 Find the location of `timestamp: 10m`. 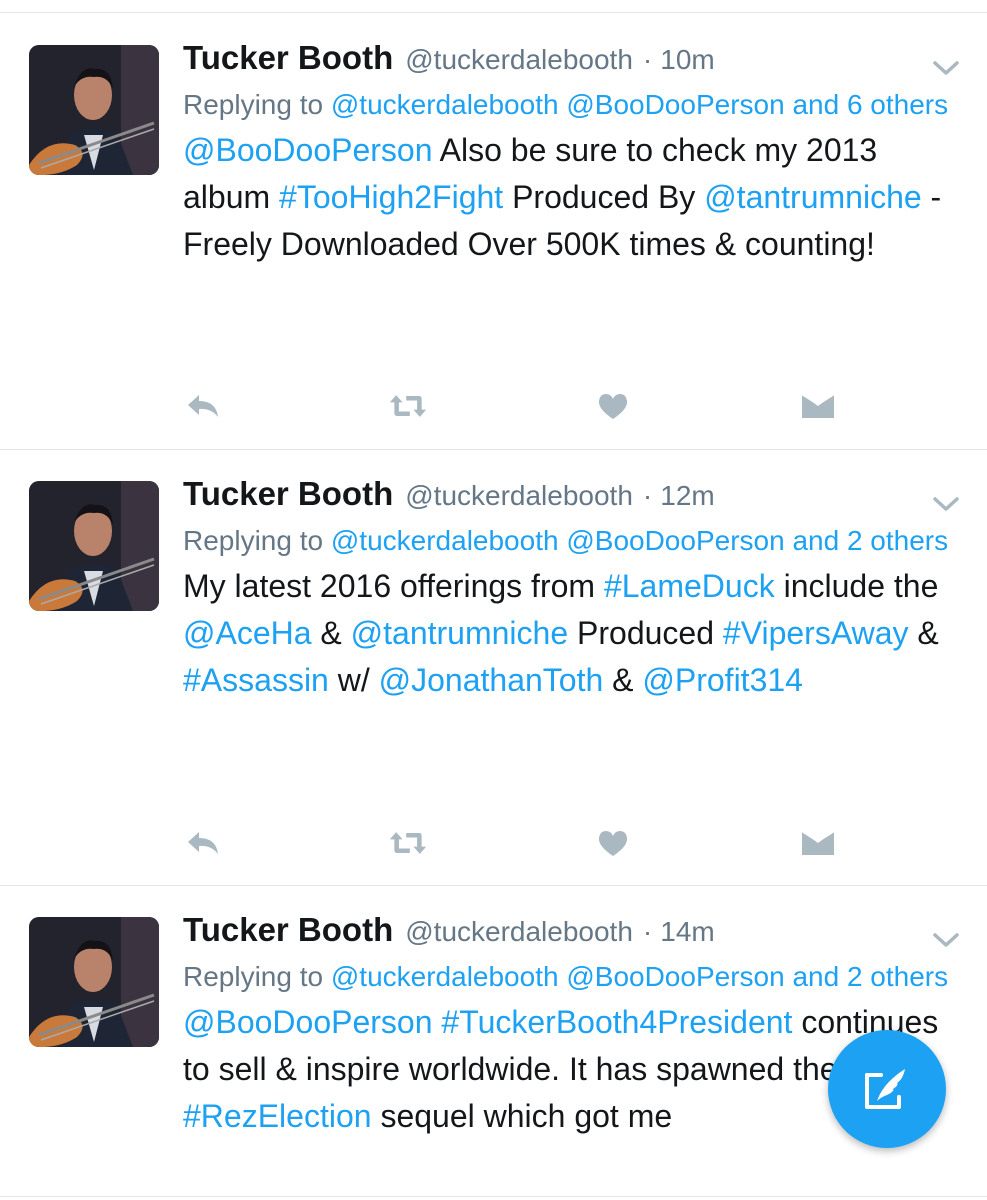

timestamp: 10m is located at coordinates (687, 60).